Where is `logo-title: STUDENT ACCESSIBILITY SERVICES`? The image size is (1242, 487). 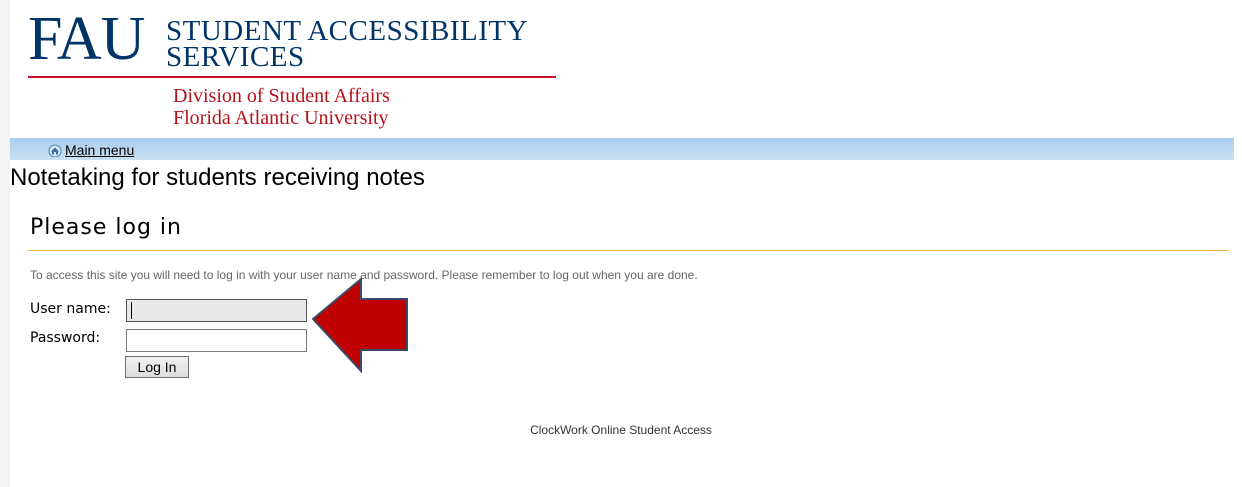 logo-title: STUDENT ACCESSIBILITY SERVICES is located at coordinates (347, 45).